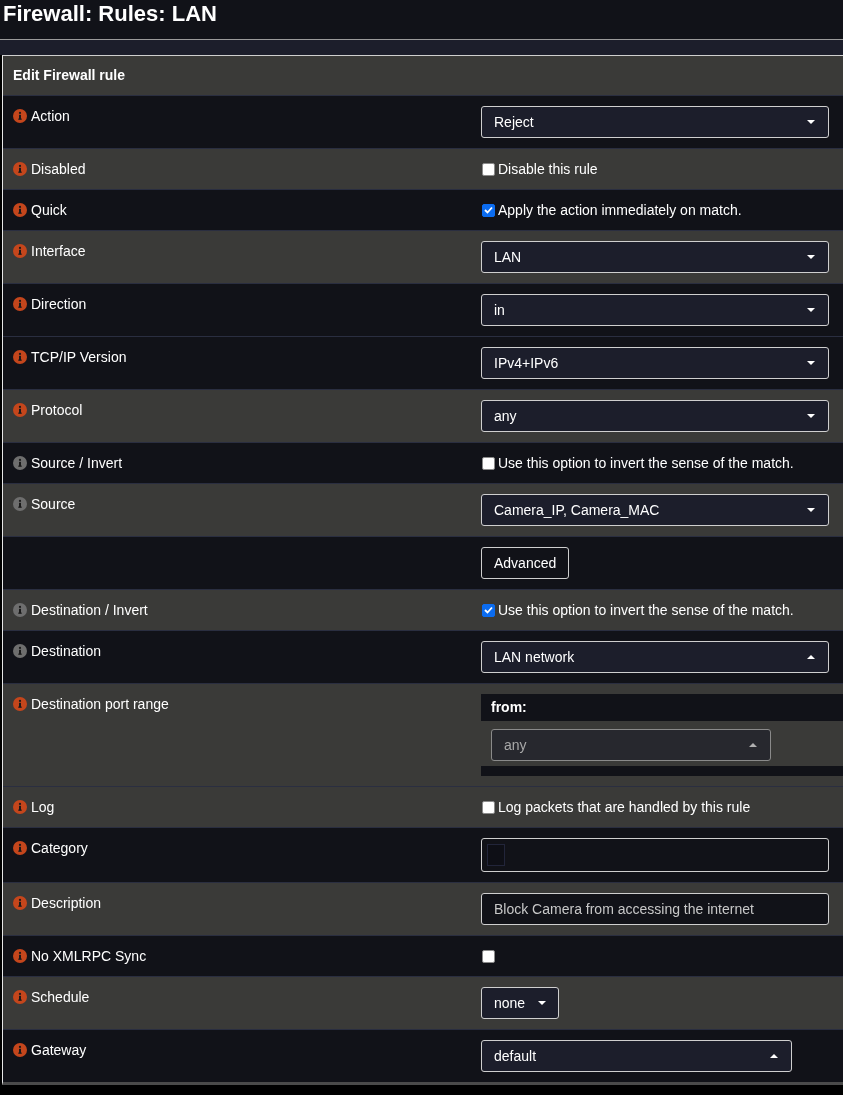 This screenshot has height=1095, width=843. What do you see at coordinates (509, 707) in the screenshot?
I see `column-header: from:` at bounding box center [509, 707].